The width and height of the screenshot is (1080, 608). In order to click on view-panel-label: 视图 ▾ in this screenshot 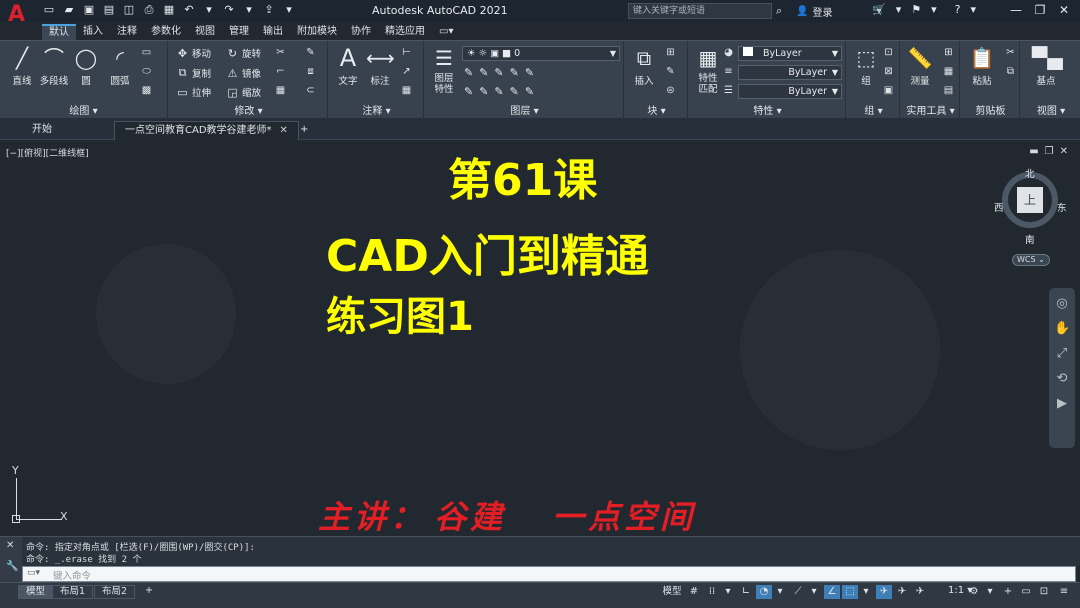, I will do `click(1051, 109)`.